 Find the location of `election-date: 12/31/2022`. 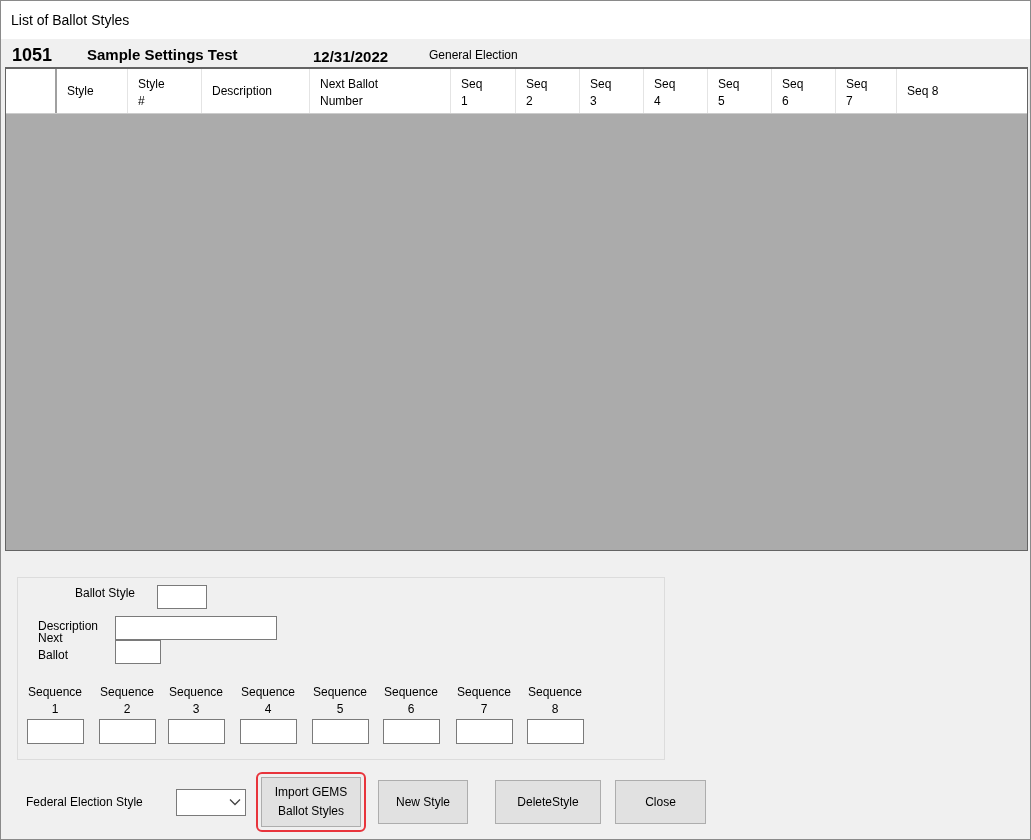

election-date: 12/31/2022 is located at coordinates (351, 57).